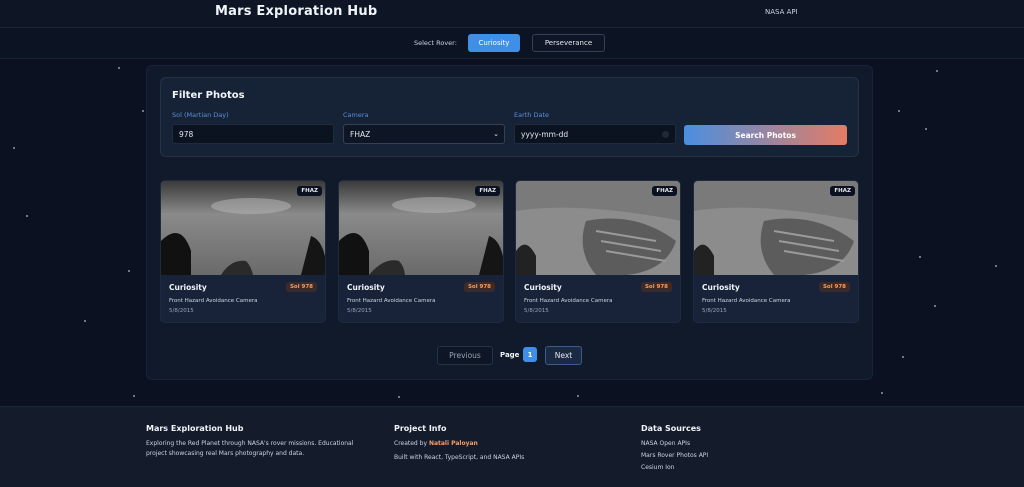  Describe the element at coordinates (420, 428) in the screenshot. I see `footer-project-title: Project Info` at that location.